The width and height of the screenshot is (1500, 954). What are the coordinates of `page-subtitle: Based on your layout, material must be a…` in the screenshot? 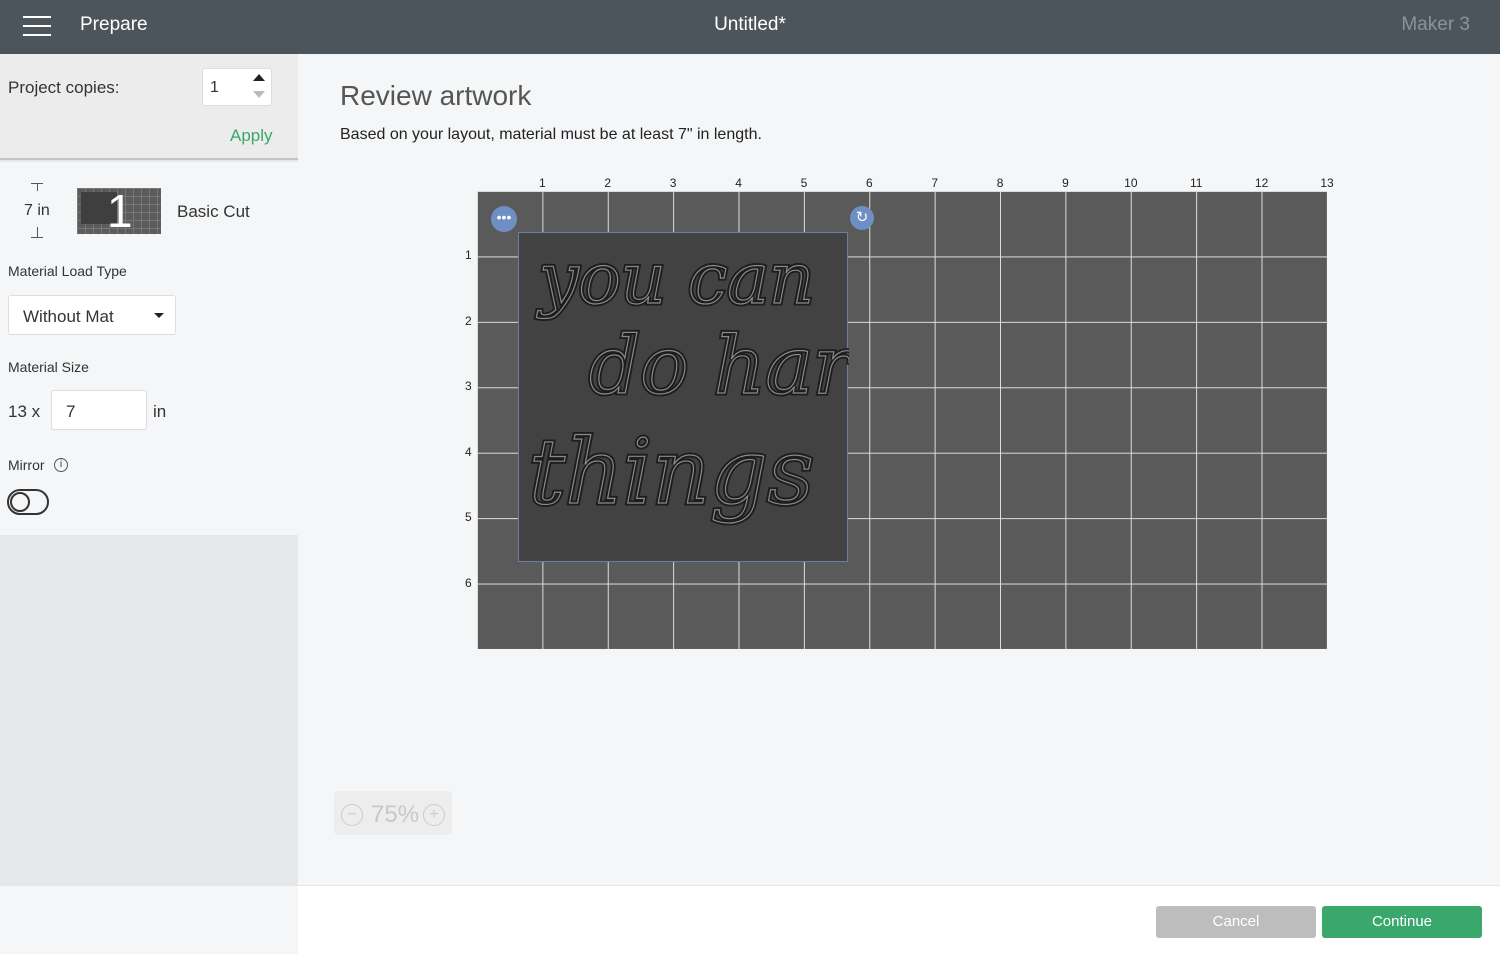 It's located at (551, 134).